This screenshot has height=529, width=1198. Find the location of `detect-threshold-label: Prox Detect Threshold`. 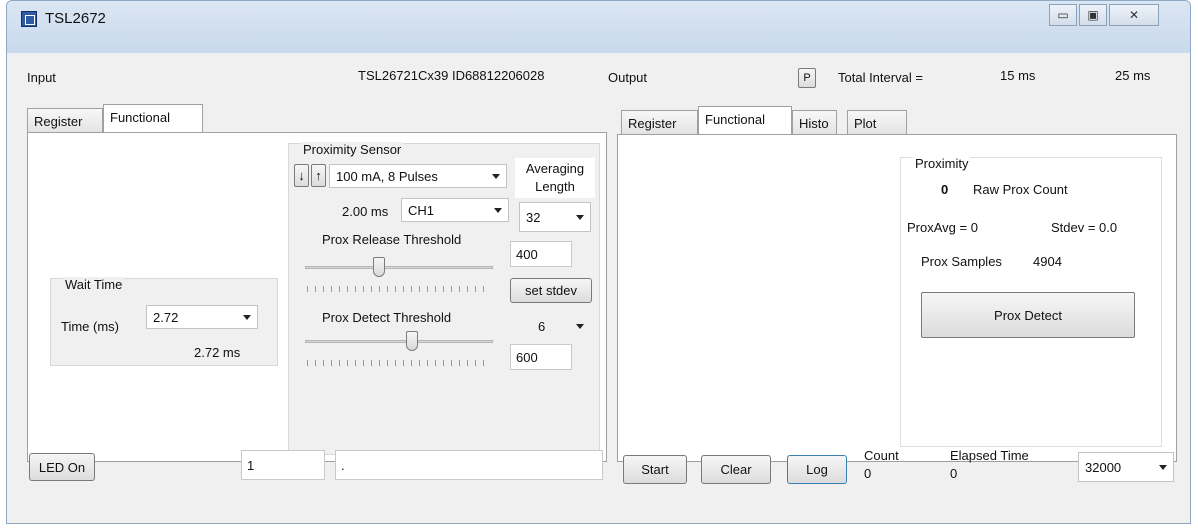

detect-threshold-label: Prox Detect Threshold is located at coordinates (387, 317).